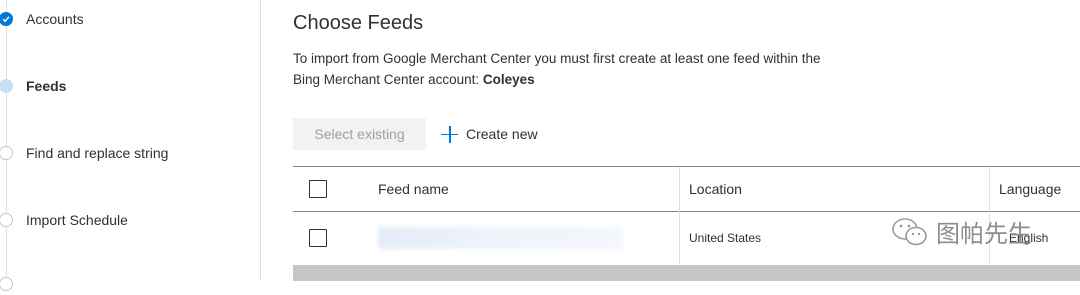 The width and height of the screenshot is (1080, 295). What do you see at coordinates (1030, 189) in the screenshot?
I see `header-language: Language` at bounding box center [1030, 189].